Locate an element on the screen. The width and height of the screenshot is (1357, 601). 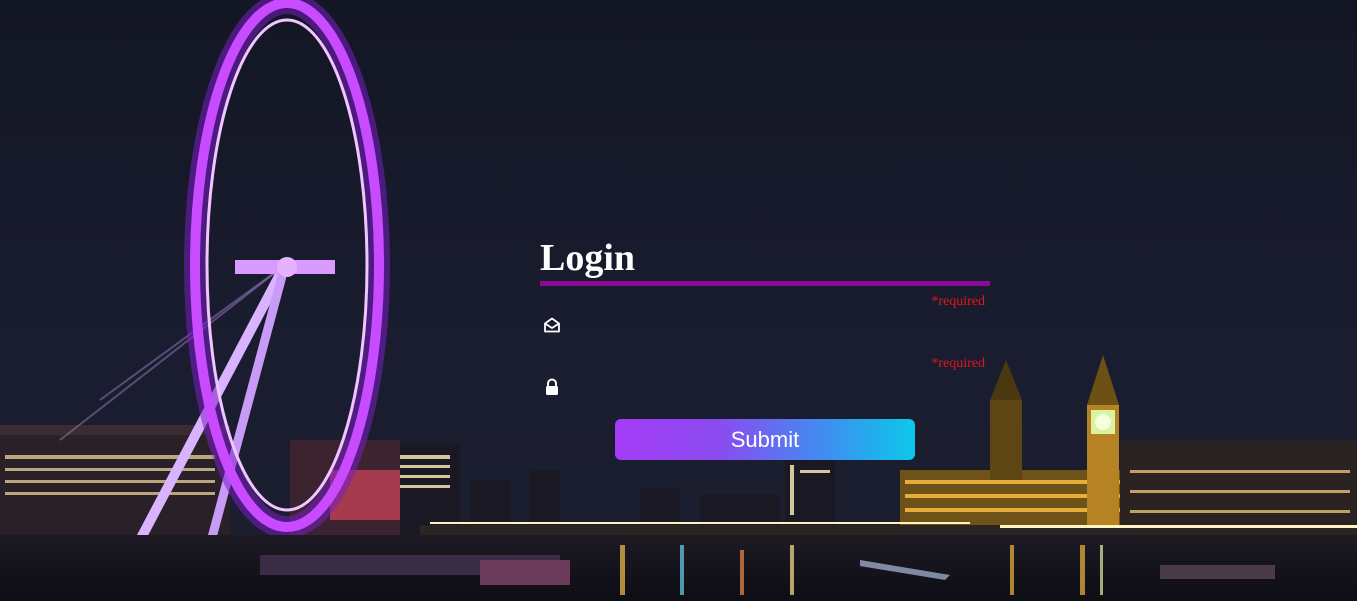
password-input is located at coordinates (782, 387).